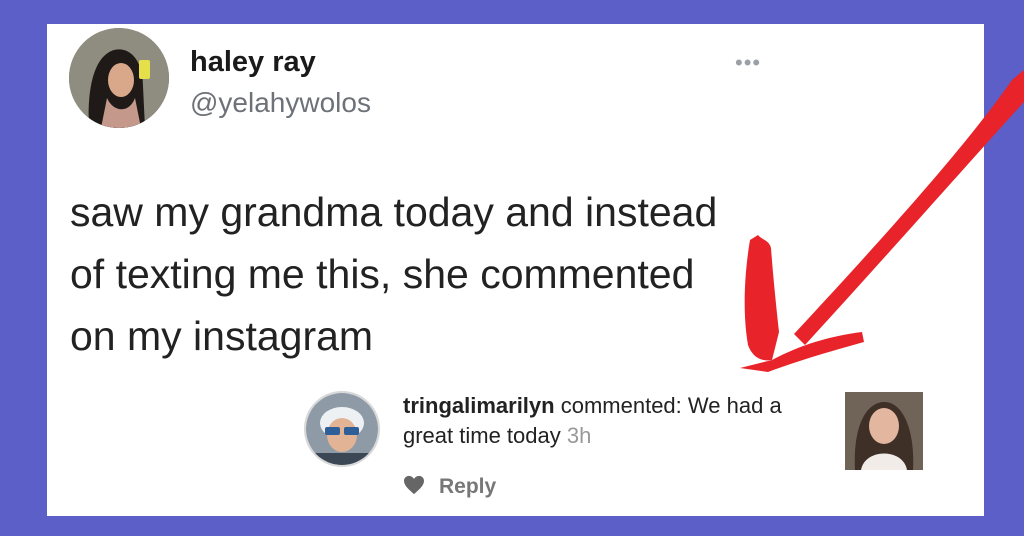 This screenshot has height=536, width=1024. I want to click on comment-action: commented:, so click(621, 405).